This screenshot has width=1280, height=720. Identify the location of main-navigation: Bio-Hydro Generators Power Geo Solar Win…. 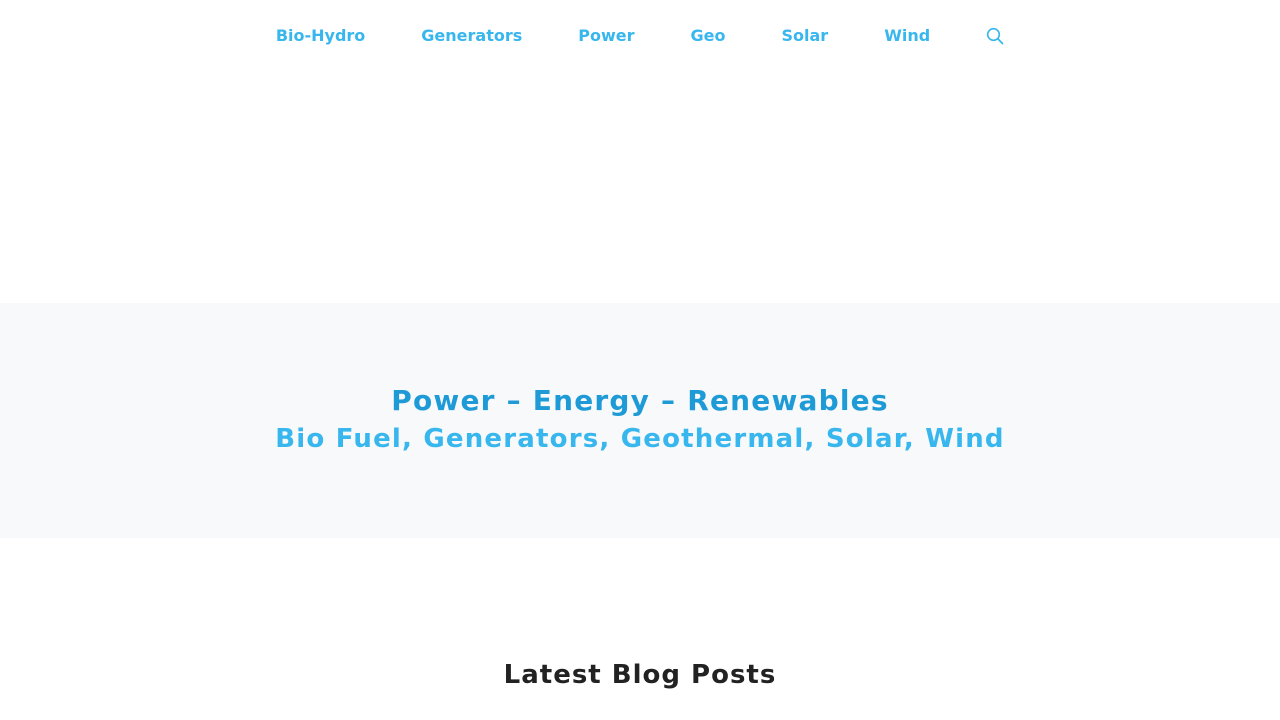
(640, 36).